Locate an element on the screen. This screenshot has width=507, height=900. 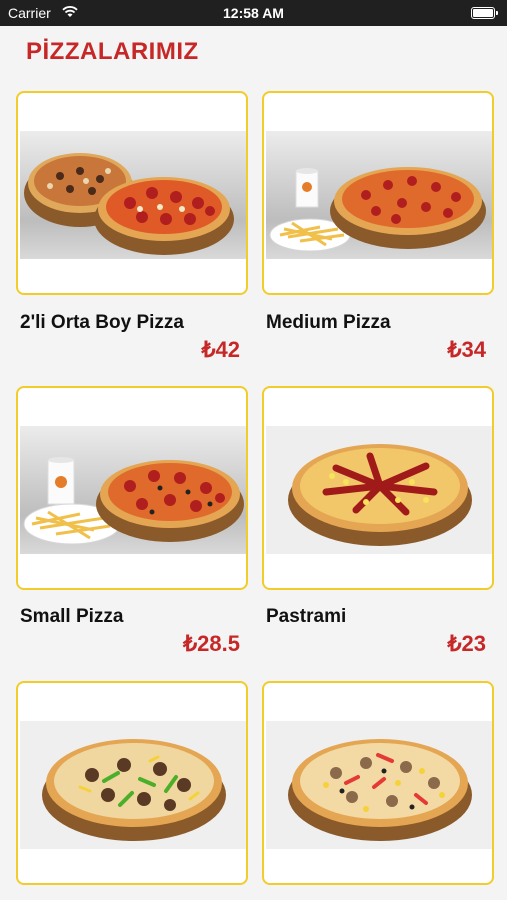
product-price: ₺23 is located at coordinates (466, 643).